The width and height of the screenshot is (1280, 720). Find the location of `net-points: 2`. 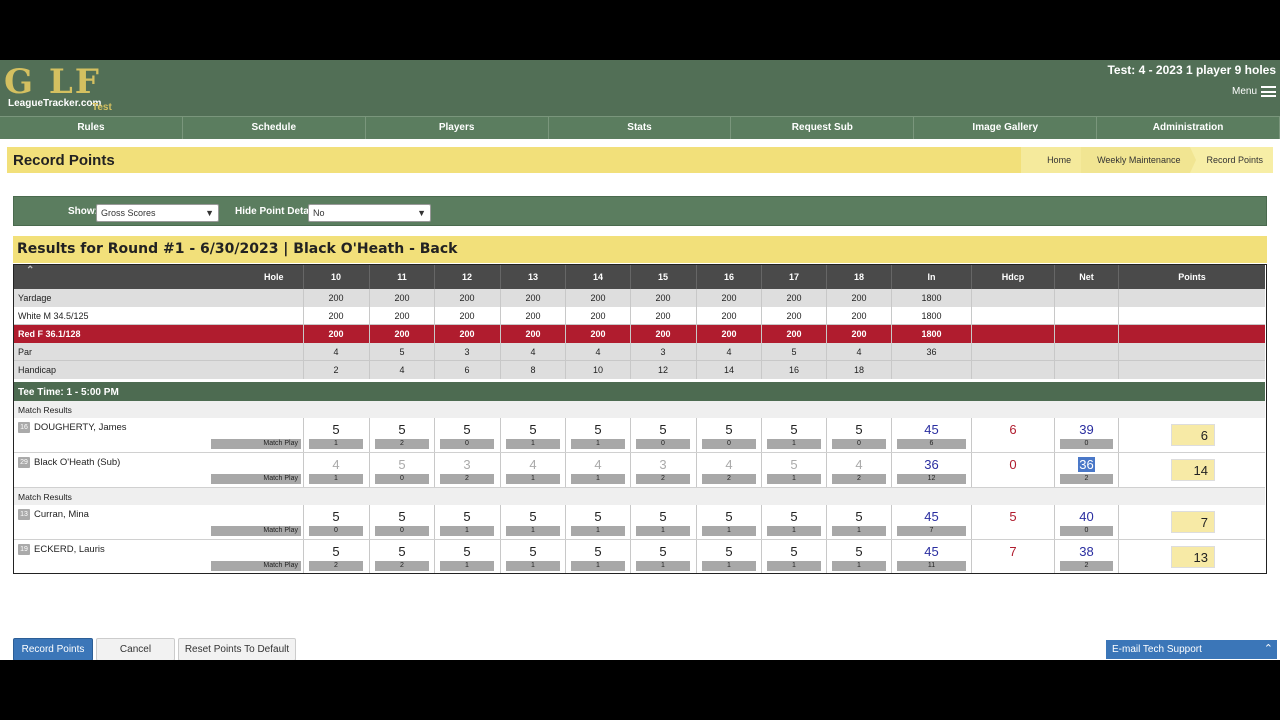

net-points: 2 is located at coordinates (1086, 566).